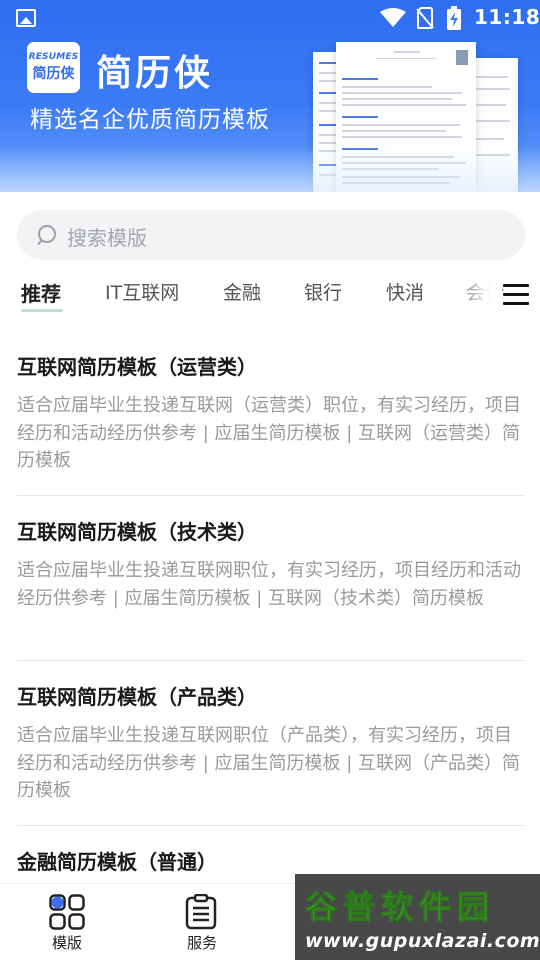 The image size is (540, 960). Describe the element at coordinates (46, 235) in the screenshot. I see `search-icon` at that location.